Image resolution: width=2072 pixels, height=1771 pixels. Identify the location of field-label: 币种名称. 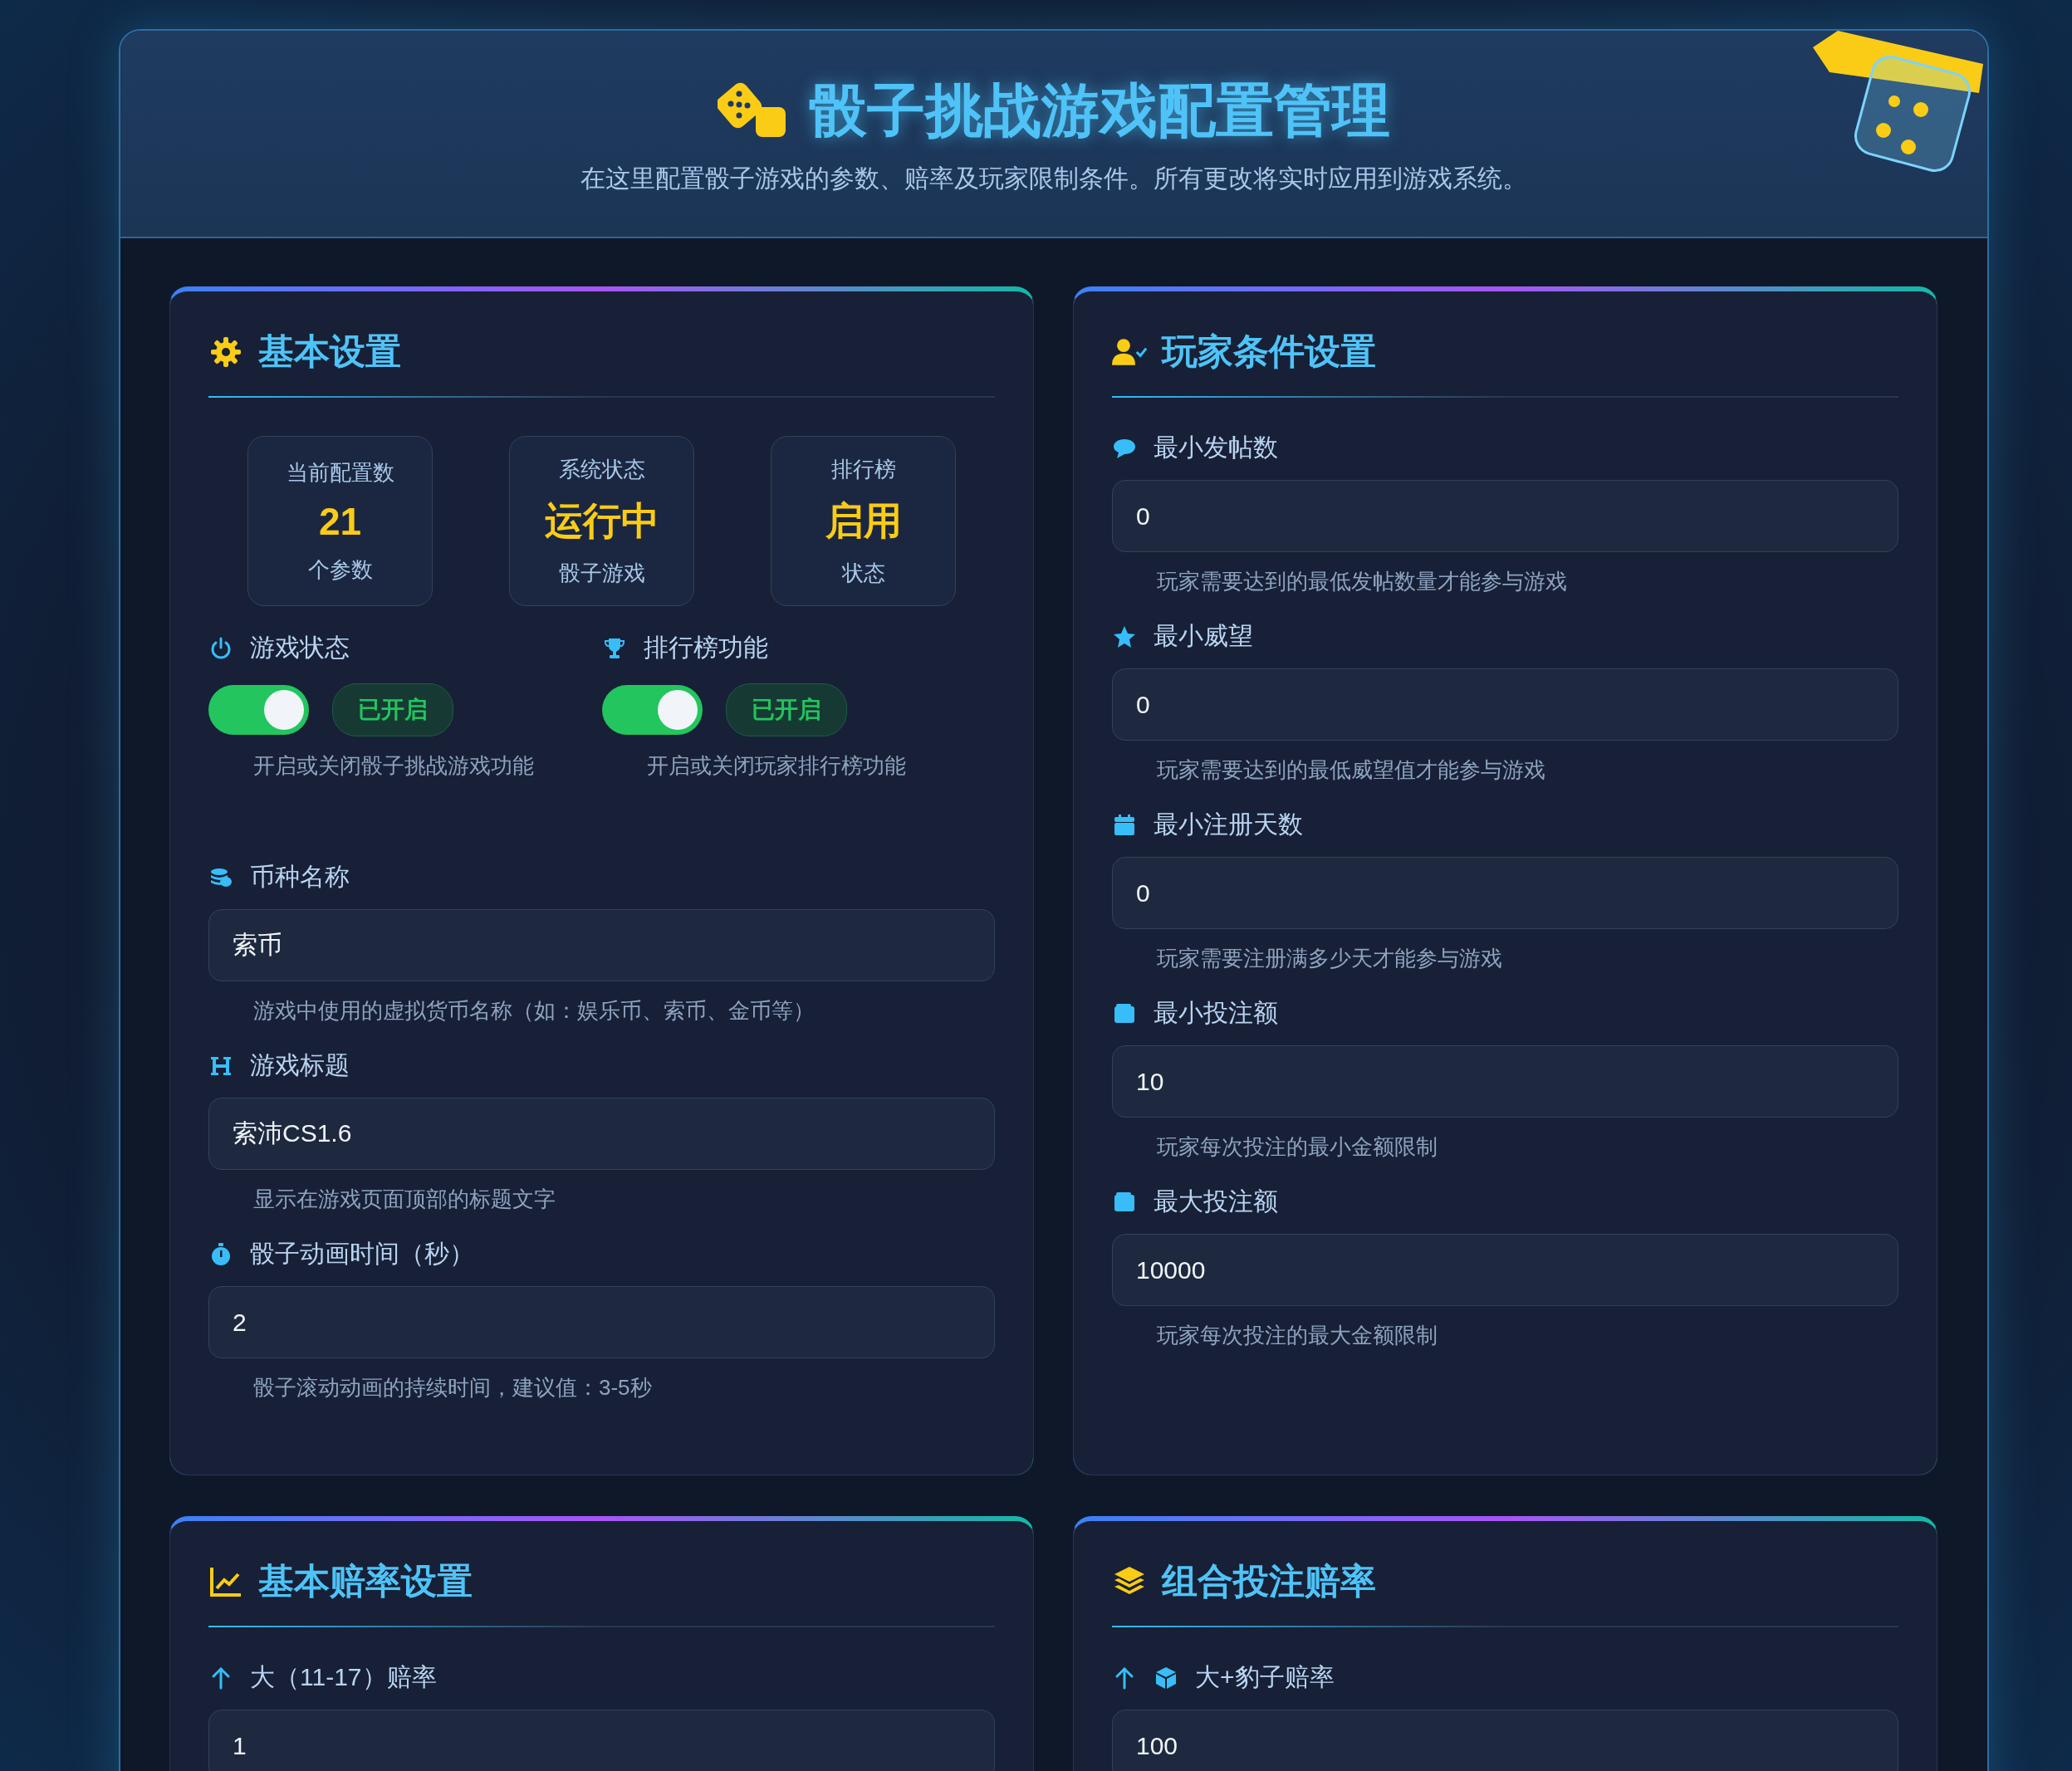
(300, 877).